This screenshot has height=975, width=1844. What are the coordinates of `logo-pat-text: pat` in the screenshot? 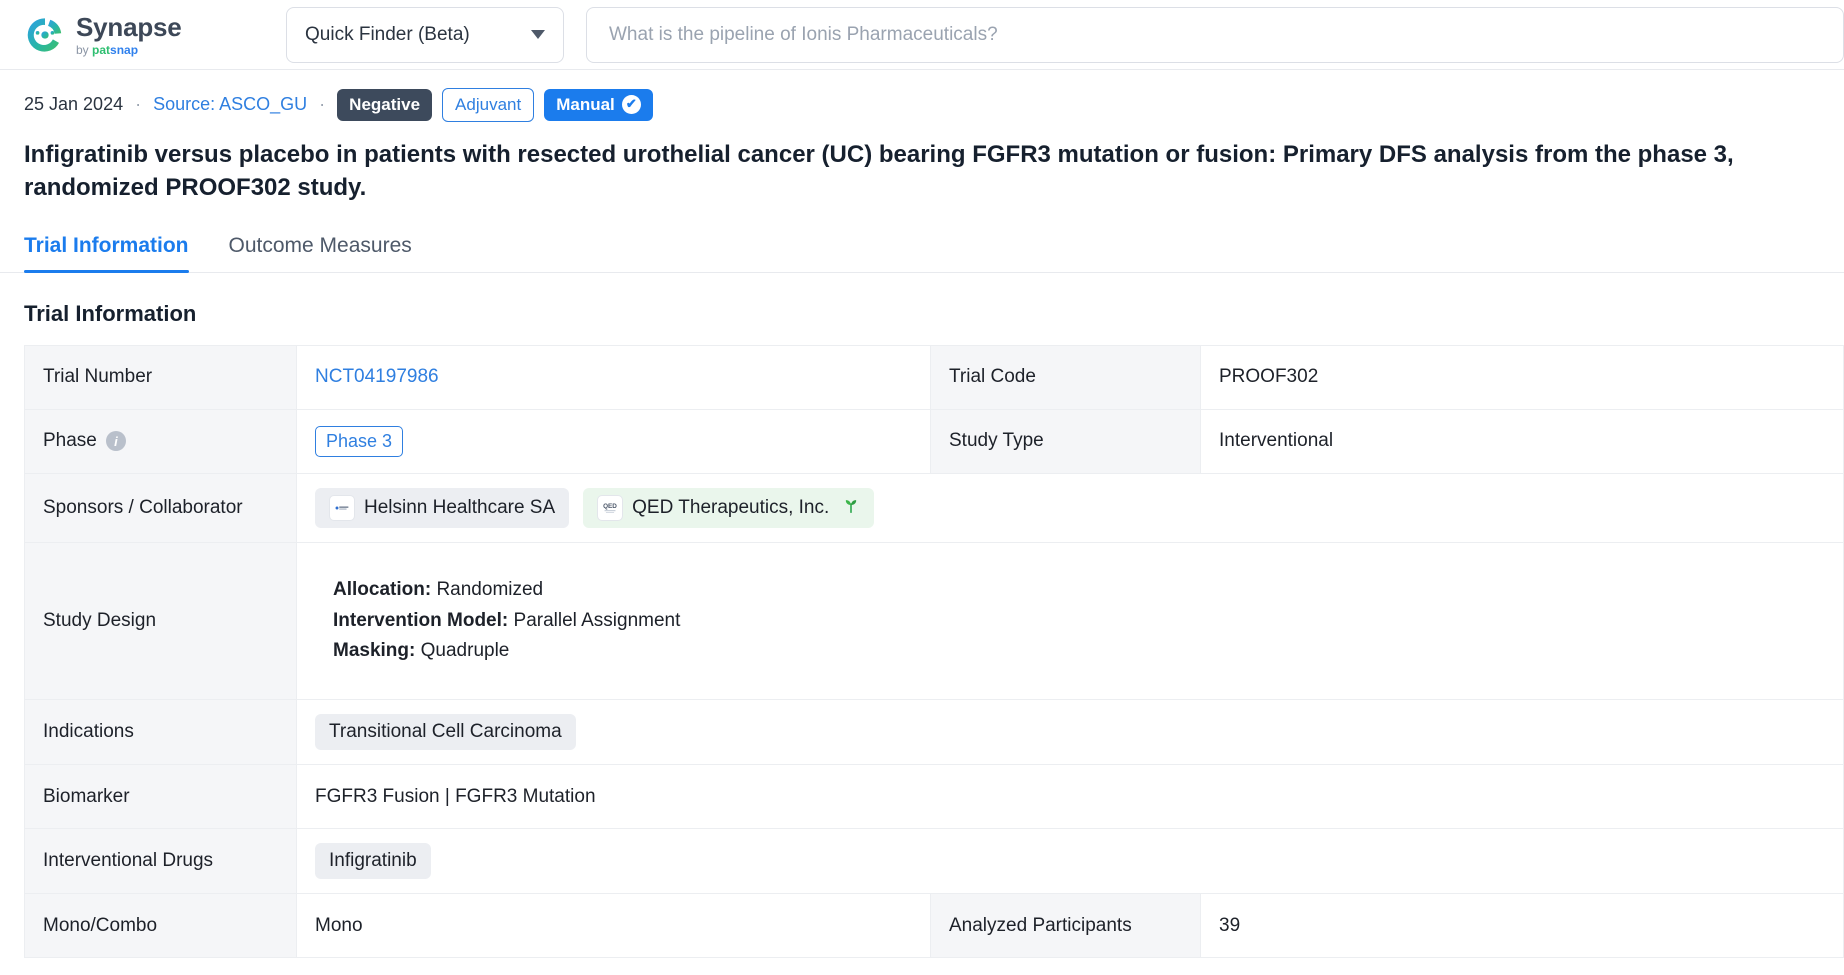 It's located at (101, 49).